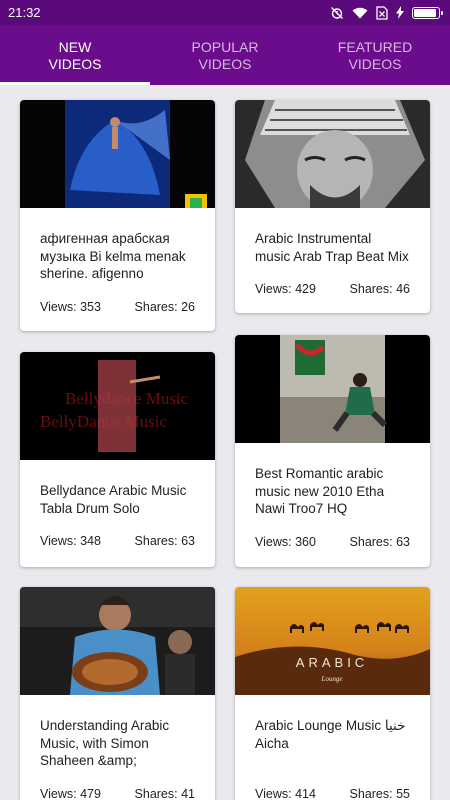 This screenshot has height=800, width=450. Describe the element at coordinates (285, 289) in the screenshot. I see `views-count: Views: 429` at that location.